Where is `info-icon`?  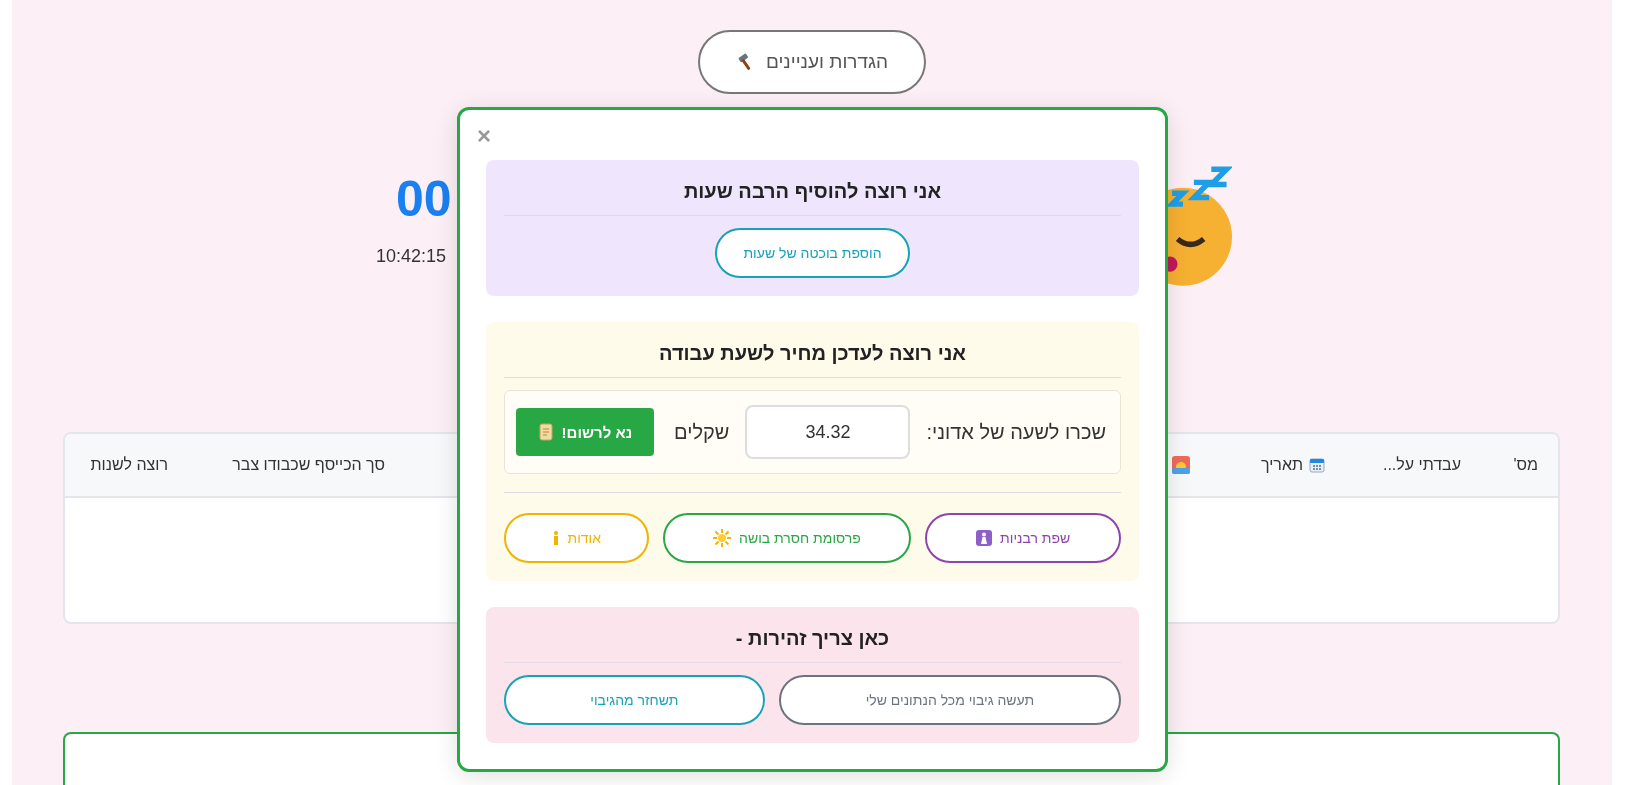
info-icon is located at coordinates (555, 538).